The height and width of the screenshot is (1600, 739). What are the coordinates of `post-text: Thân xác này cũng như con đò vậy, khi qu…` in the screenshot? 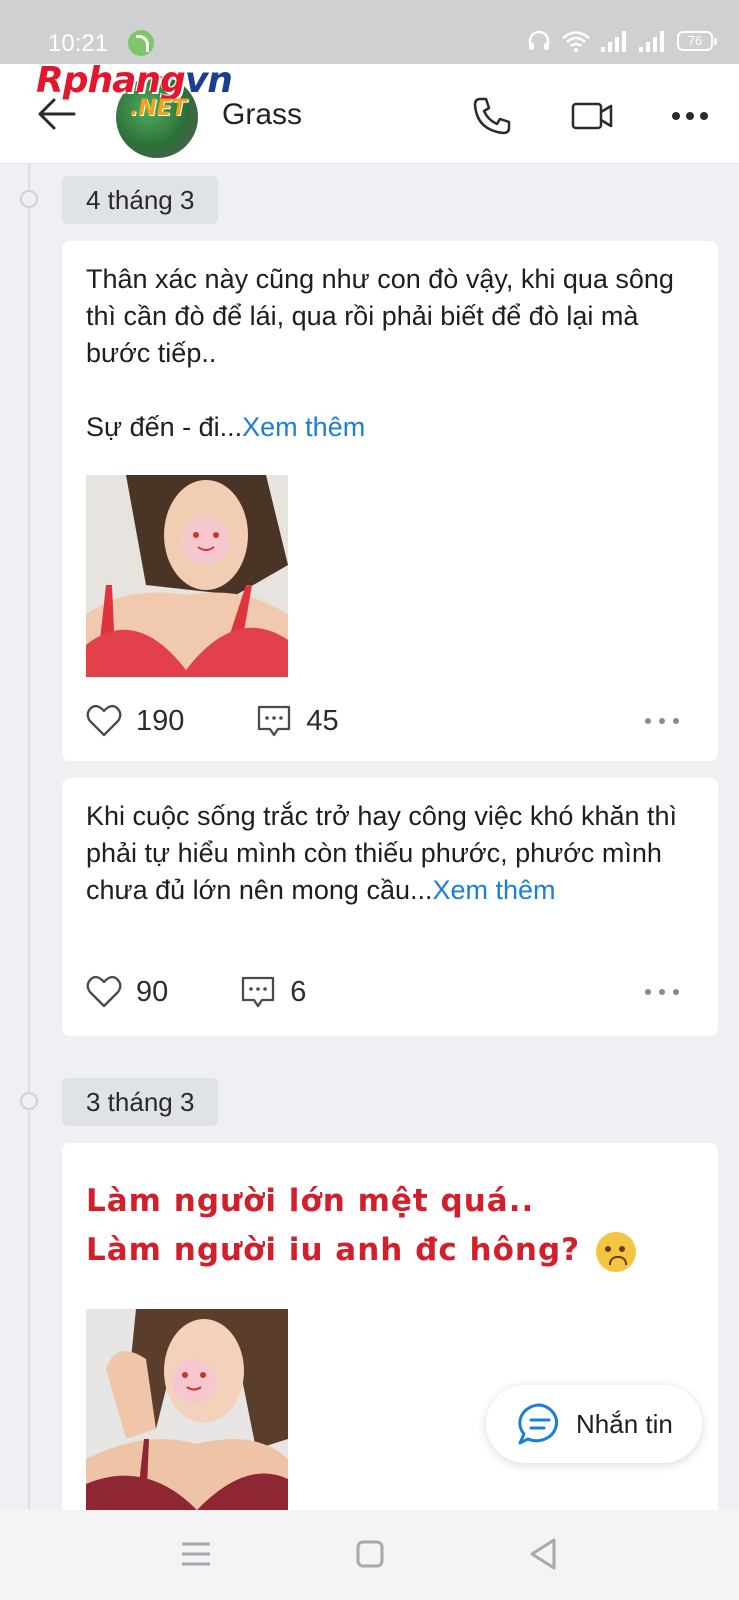 It's located at (380, 353).